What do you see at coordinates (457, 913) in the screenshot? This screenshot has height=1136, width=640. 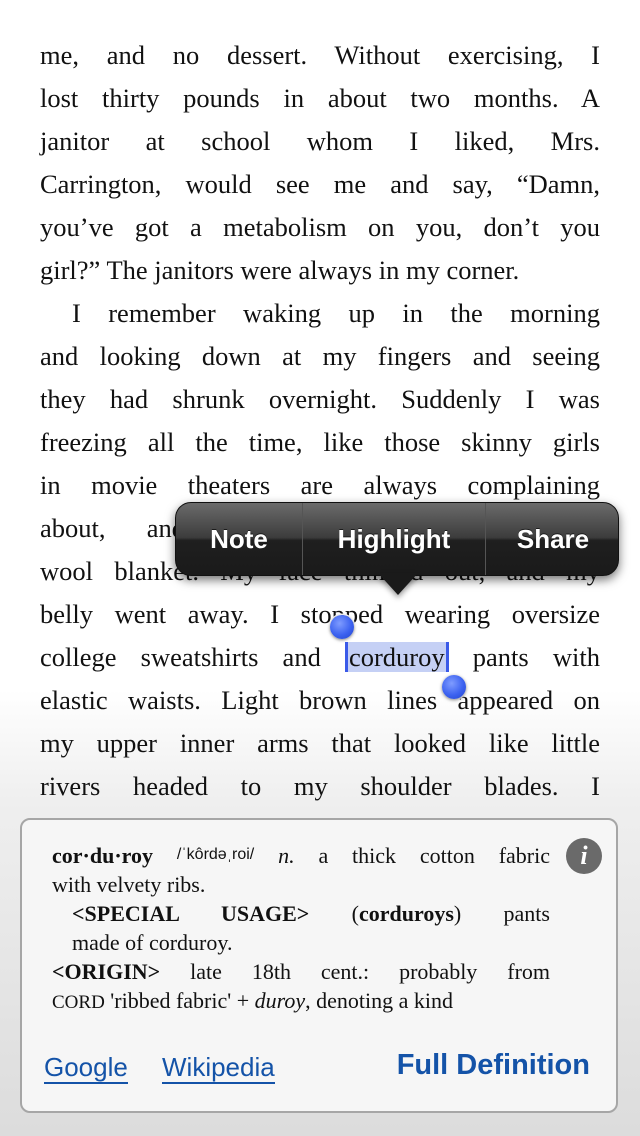 I see `paren: )` at bounding box center [457, 913].